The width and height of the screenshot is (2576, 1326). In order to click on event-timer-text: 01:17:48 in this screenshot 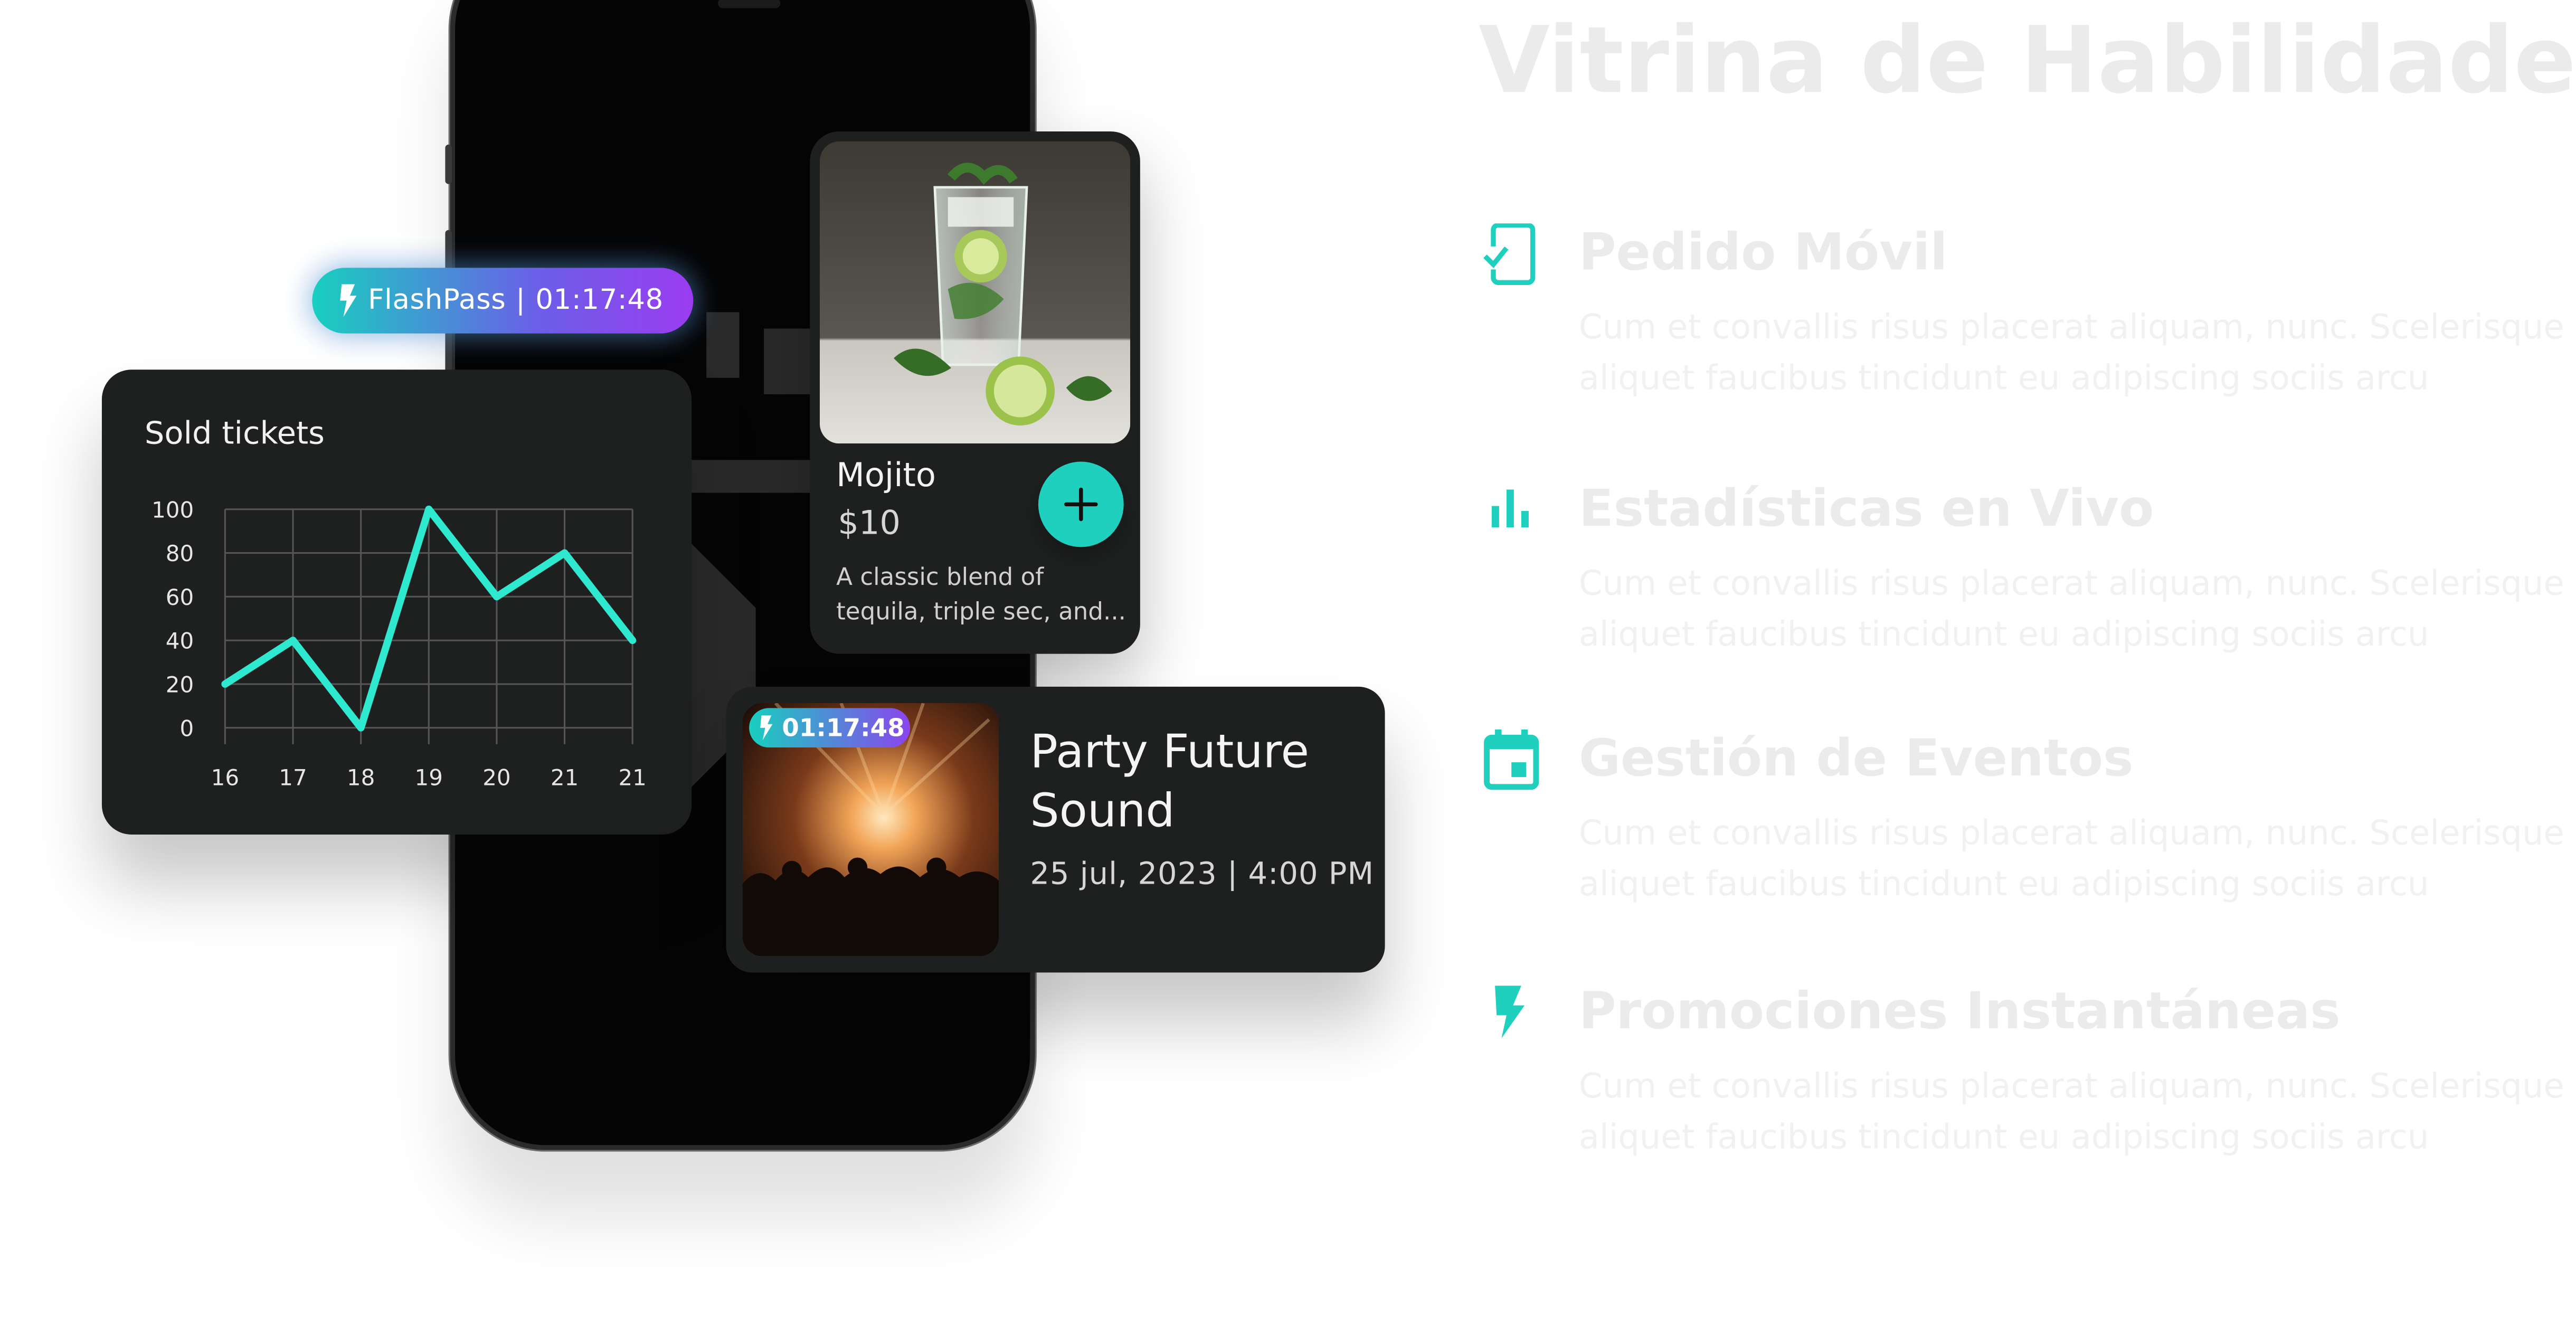, I will do `click(843, 728)`.